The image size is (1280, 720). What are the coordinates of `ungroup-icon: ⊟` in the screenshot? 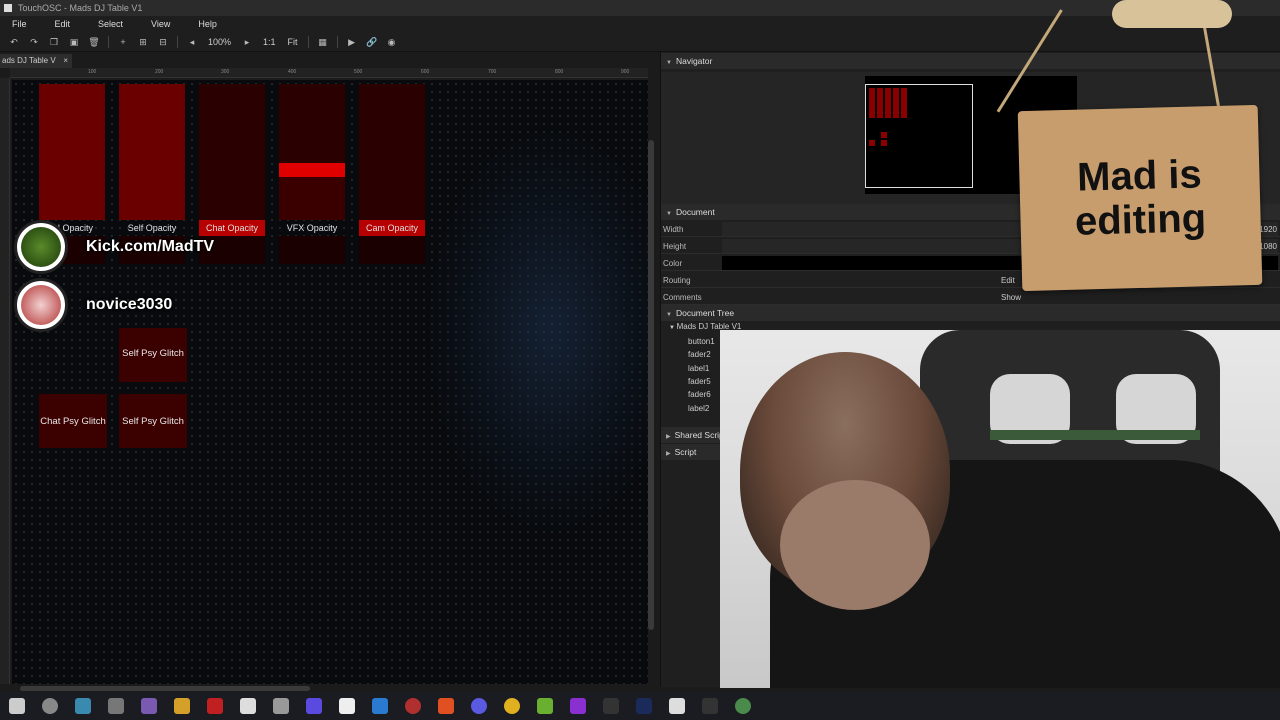 It's located at (163, 42).